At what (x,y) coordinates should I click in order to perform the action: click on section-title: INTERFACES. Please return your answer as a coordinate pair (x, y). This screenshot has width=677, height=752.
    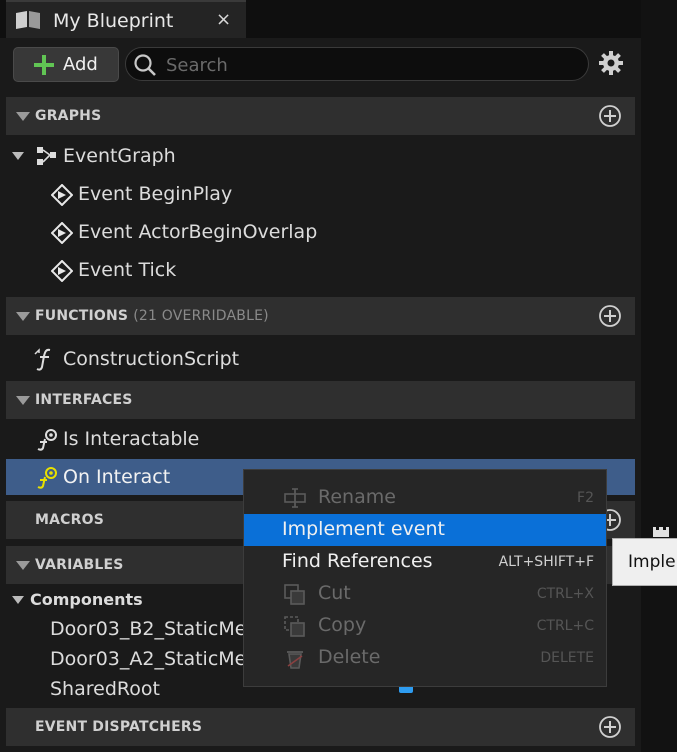
    Looking at the image, I should click on (84, 400).